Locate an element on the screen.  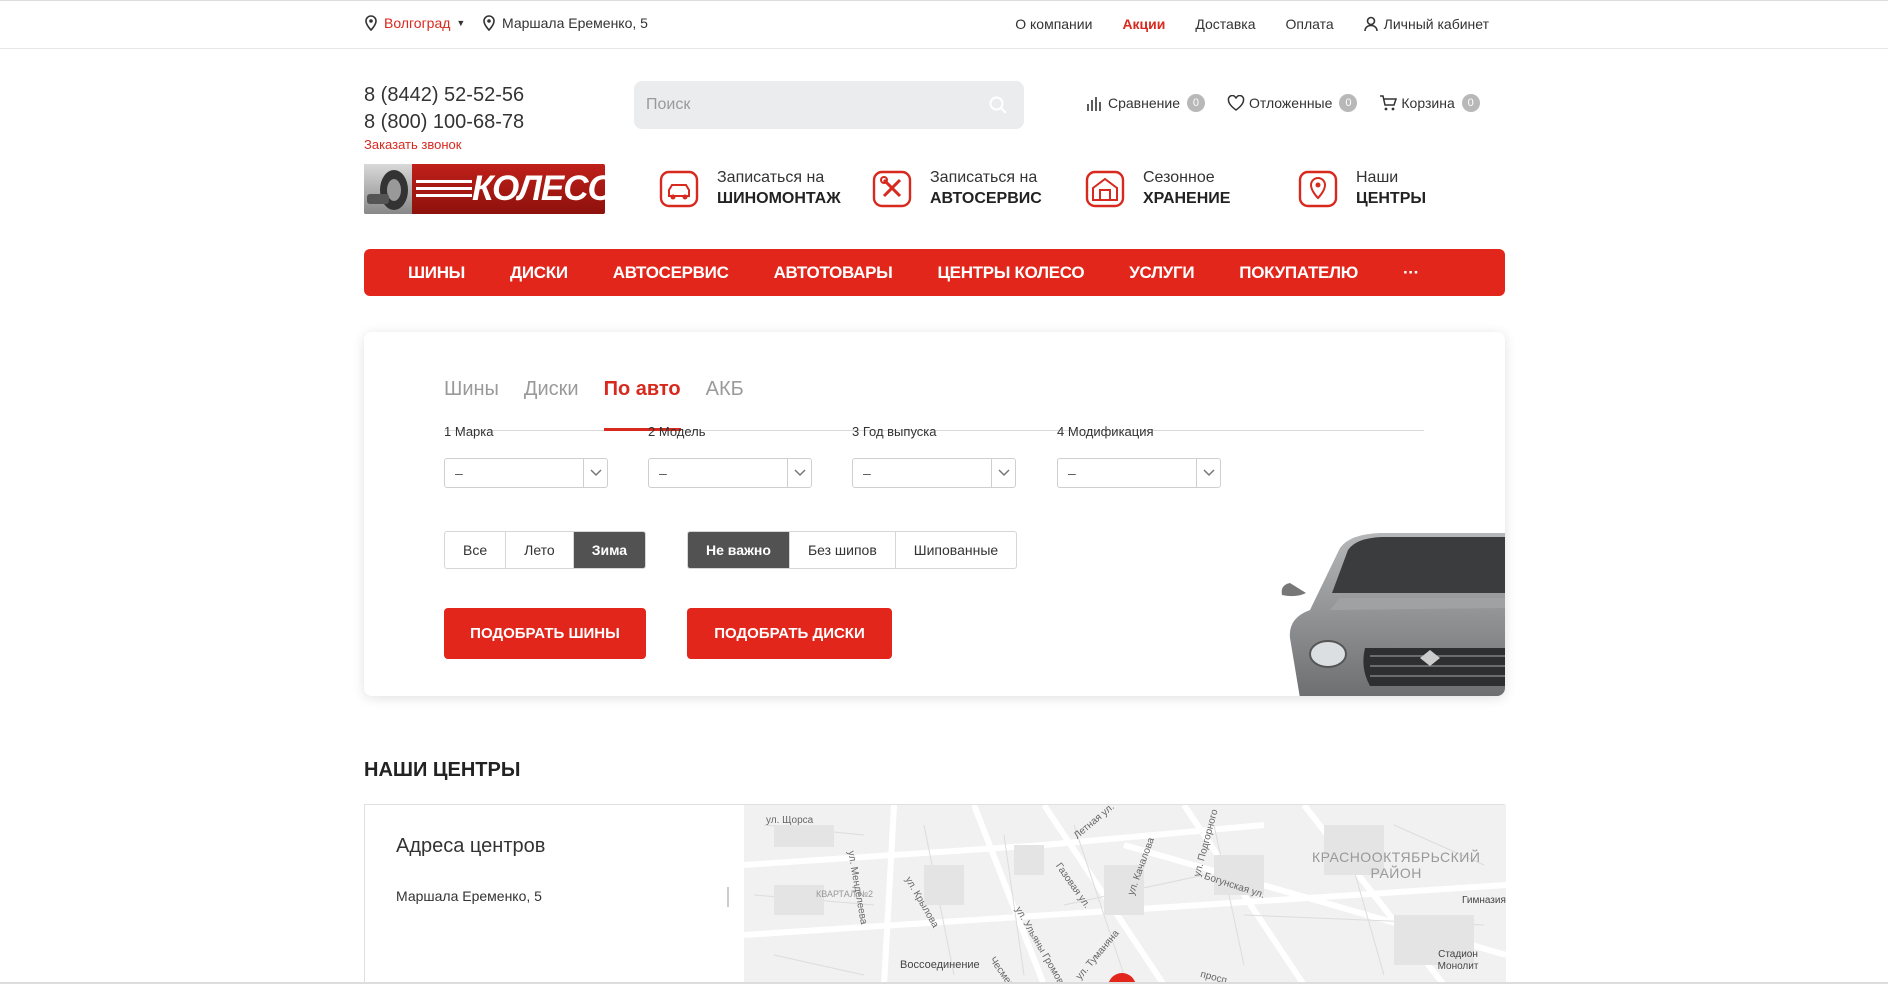
header-actions: Сравнение 0 Отложенные 0 Корзина 0 is located at coordinates (1283, 103).